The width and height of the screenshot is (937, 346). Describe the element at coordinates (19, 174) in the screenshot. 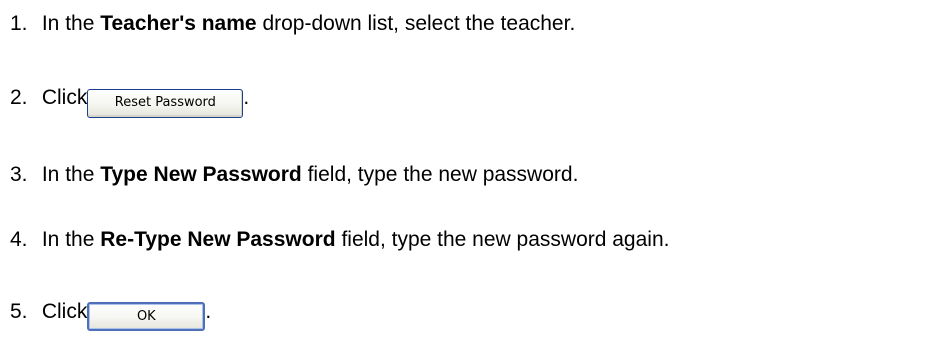

I see `step-number: 3.` at that location.